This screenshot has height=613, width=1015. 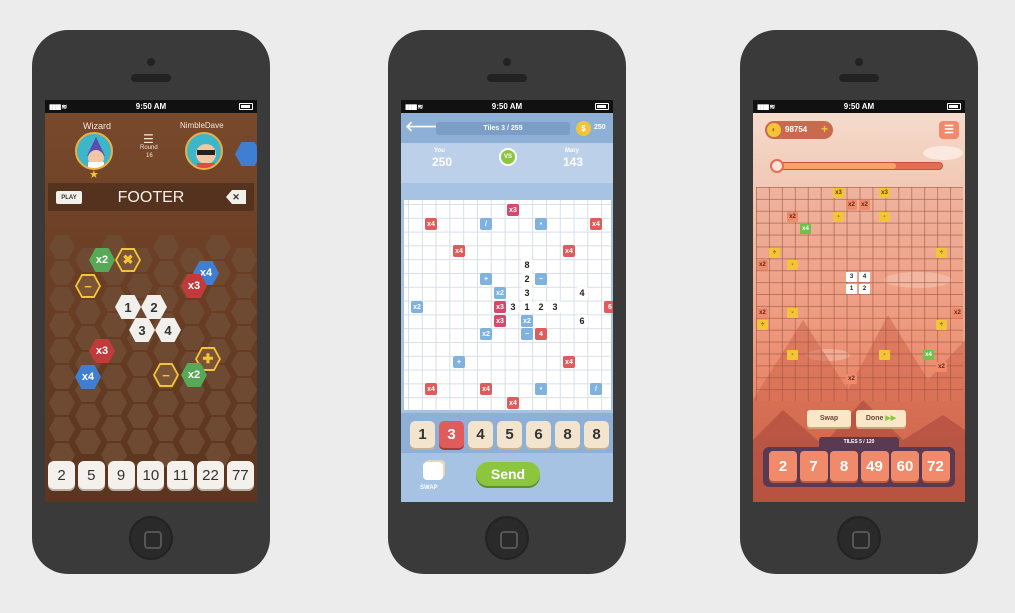 What do you see at coordinates (94, 151) in the screenshot?
I see `player1-avatar` at bounding box center [94, 151].